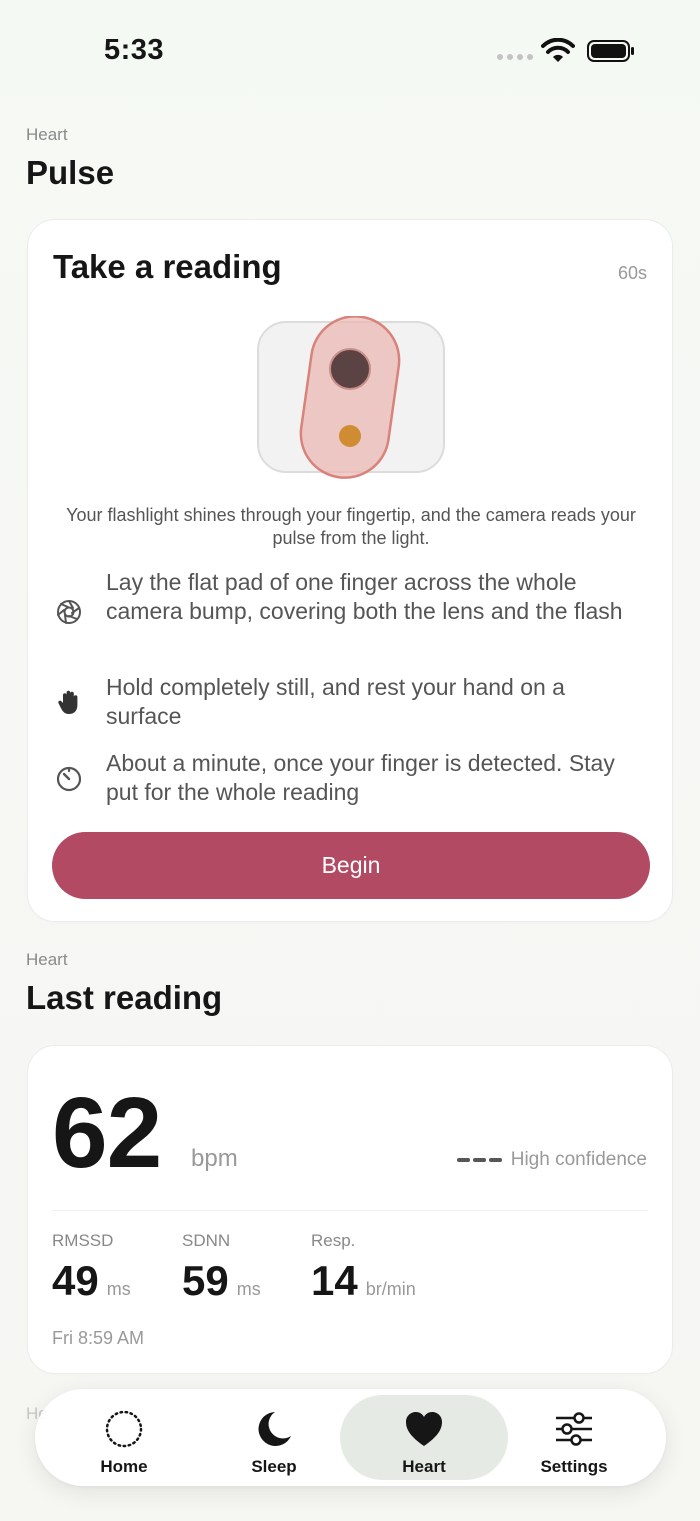 This screenshot has width=700, height=1521. I want to click on reading-timestamp: Fri 8:59 AM, so click(98, 1338).